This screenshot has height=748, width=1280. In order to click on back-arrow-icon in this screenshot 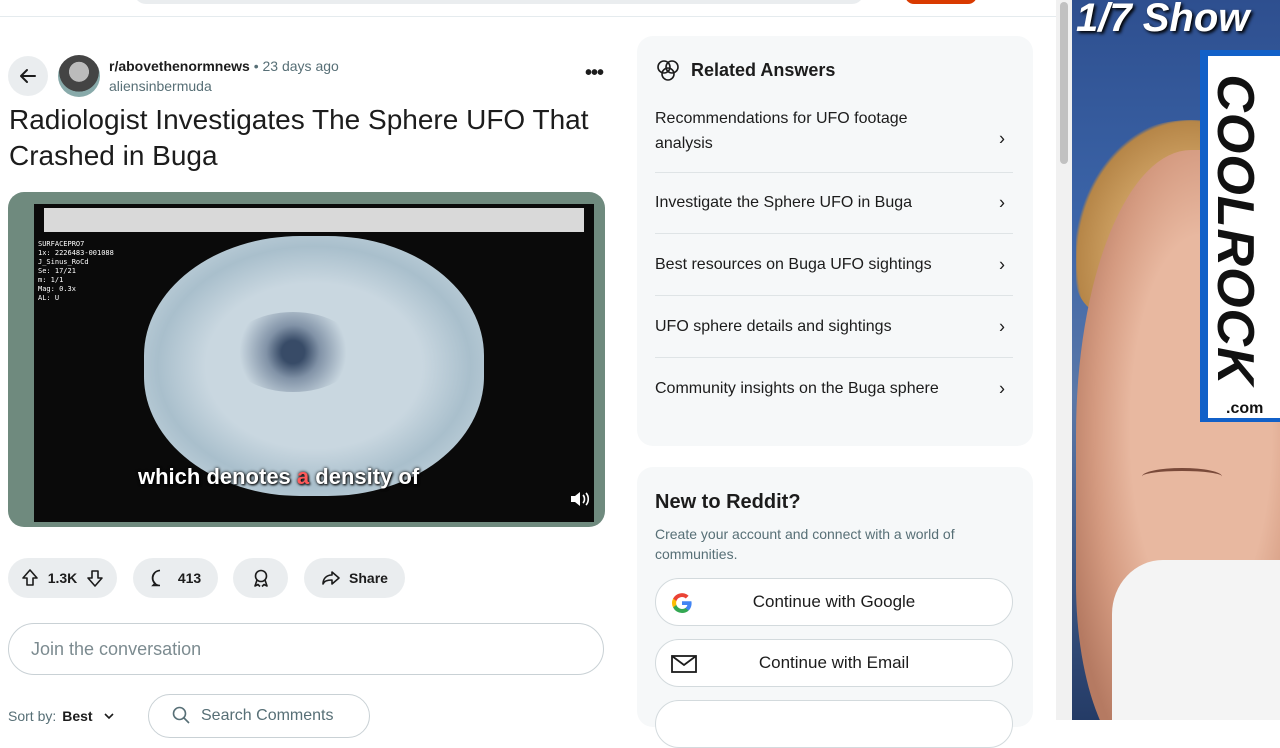, I will do `click(28, 76)`.